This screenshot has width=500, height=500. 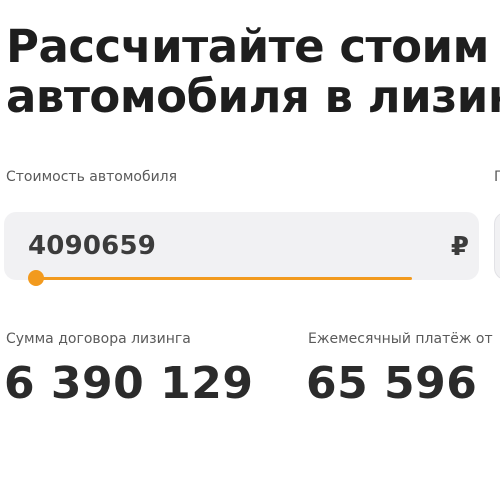 I want to click on next-field-input, so click(x=497, y=246).